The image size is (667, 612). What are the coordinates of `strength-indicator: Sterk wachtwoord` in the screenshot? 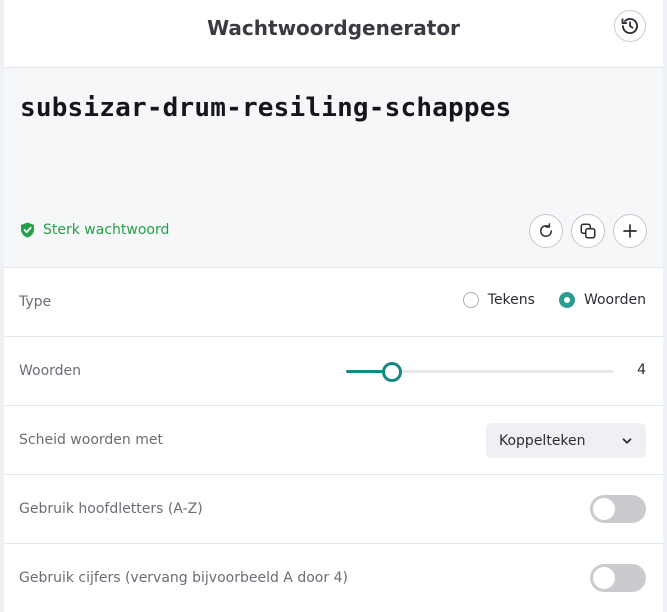 It's located at (94, 230).